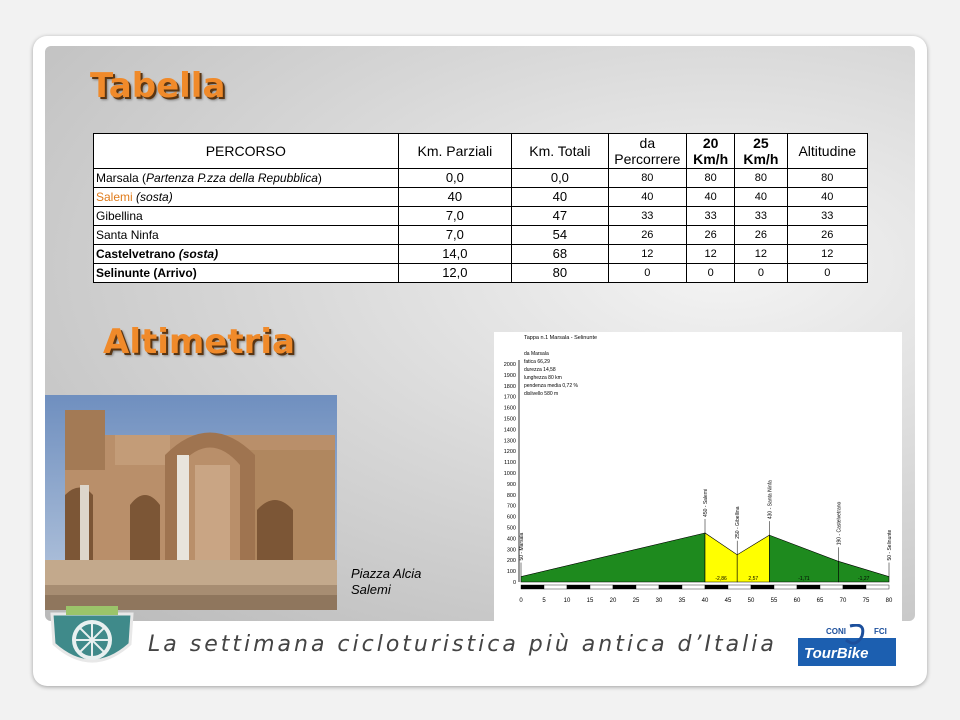 Image resolution: width=960 pixels, height=720 pixels. What do you see at coordinates (774, 601) in the screenshot?
I see `x-tick-label: 55` at bounding box center [774, 601].